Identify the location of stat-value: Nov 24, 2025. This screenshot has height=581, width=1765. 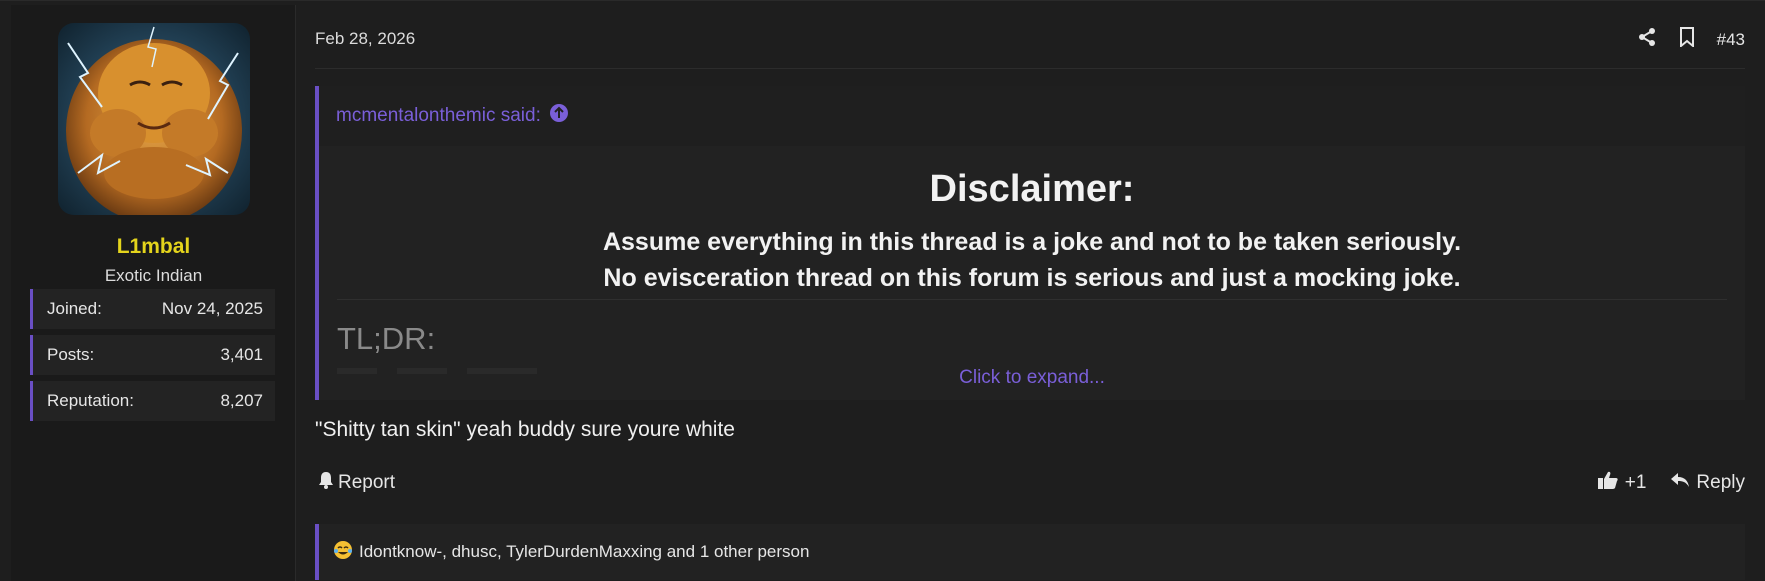
(212, 308).